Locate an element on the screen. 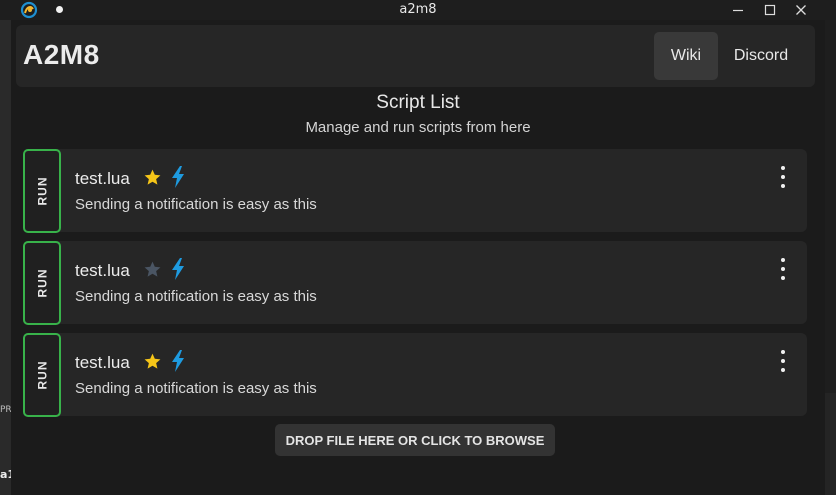  page-title: Script List is located at coordinates (418, 102).